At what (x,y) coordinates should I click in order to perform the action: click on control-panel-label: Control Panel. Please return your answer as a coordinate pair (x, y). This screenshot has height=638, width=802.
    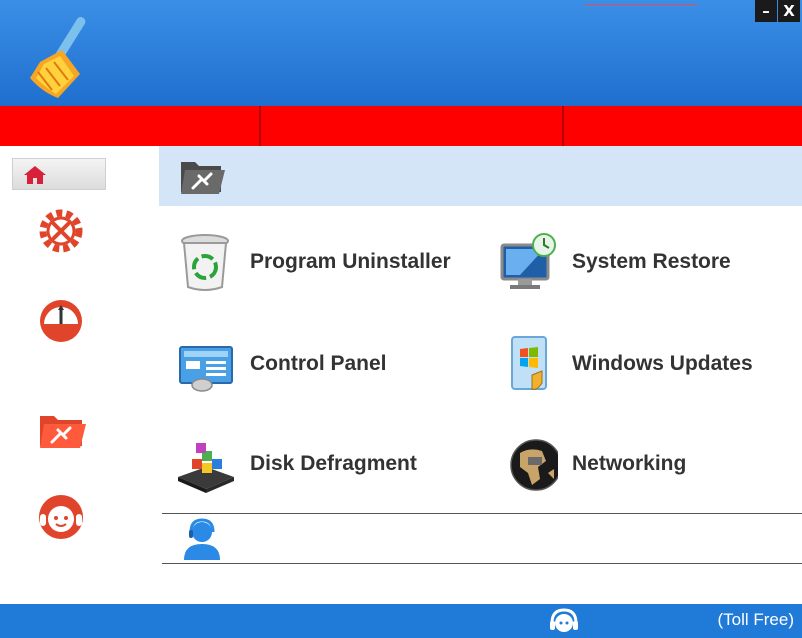
    Looking at the image, I should click on (318, 363).